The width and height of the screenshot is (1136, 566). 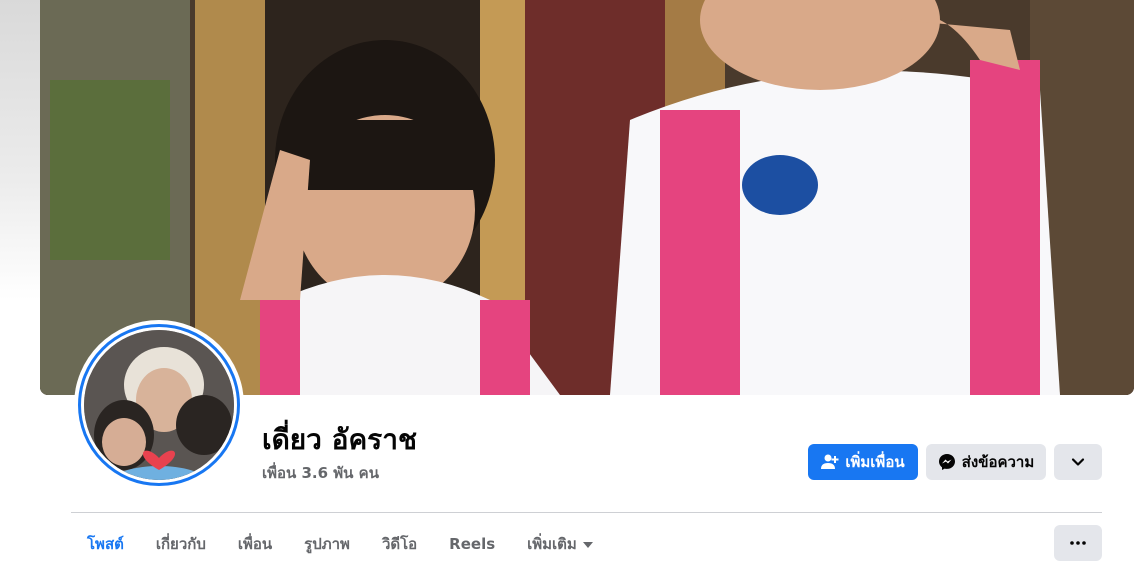 I want to click on tab-reels: Reels, so click(x=472, y=543).